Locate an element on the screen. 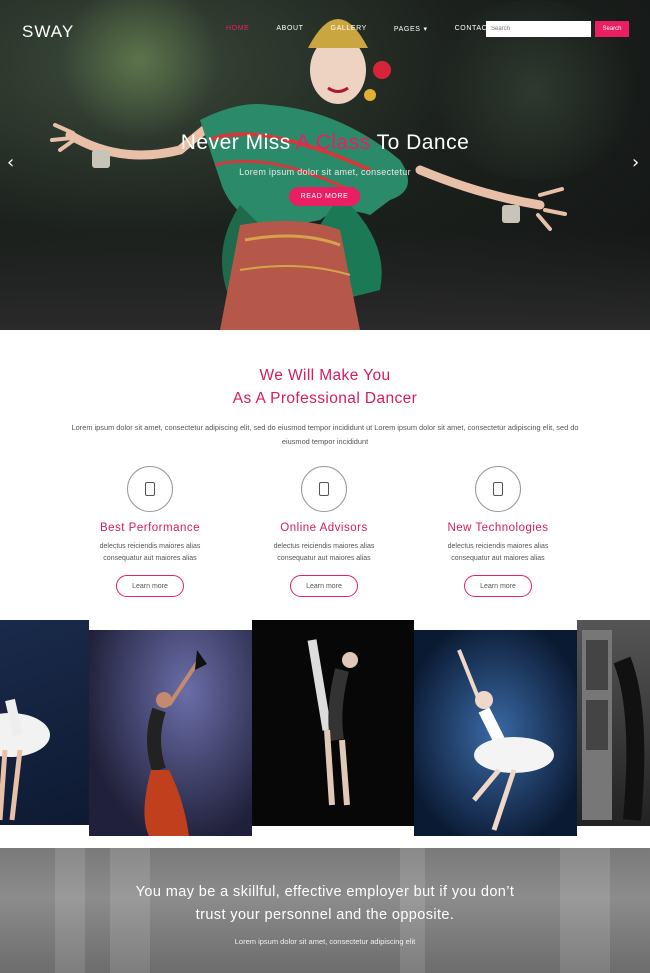 This screenshot has height=973, width=650. nav-item-pages: PAGES ▾ is located at coordinates (411, 29).